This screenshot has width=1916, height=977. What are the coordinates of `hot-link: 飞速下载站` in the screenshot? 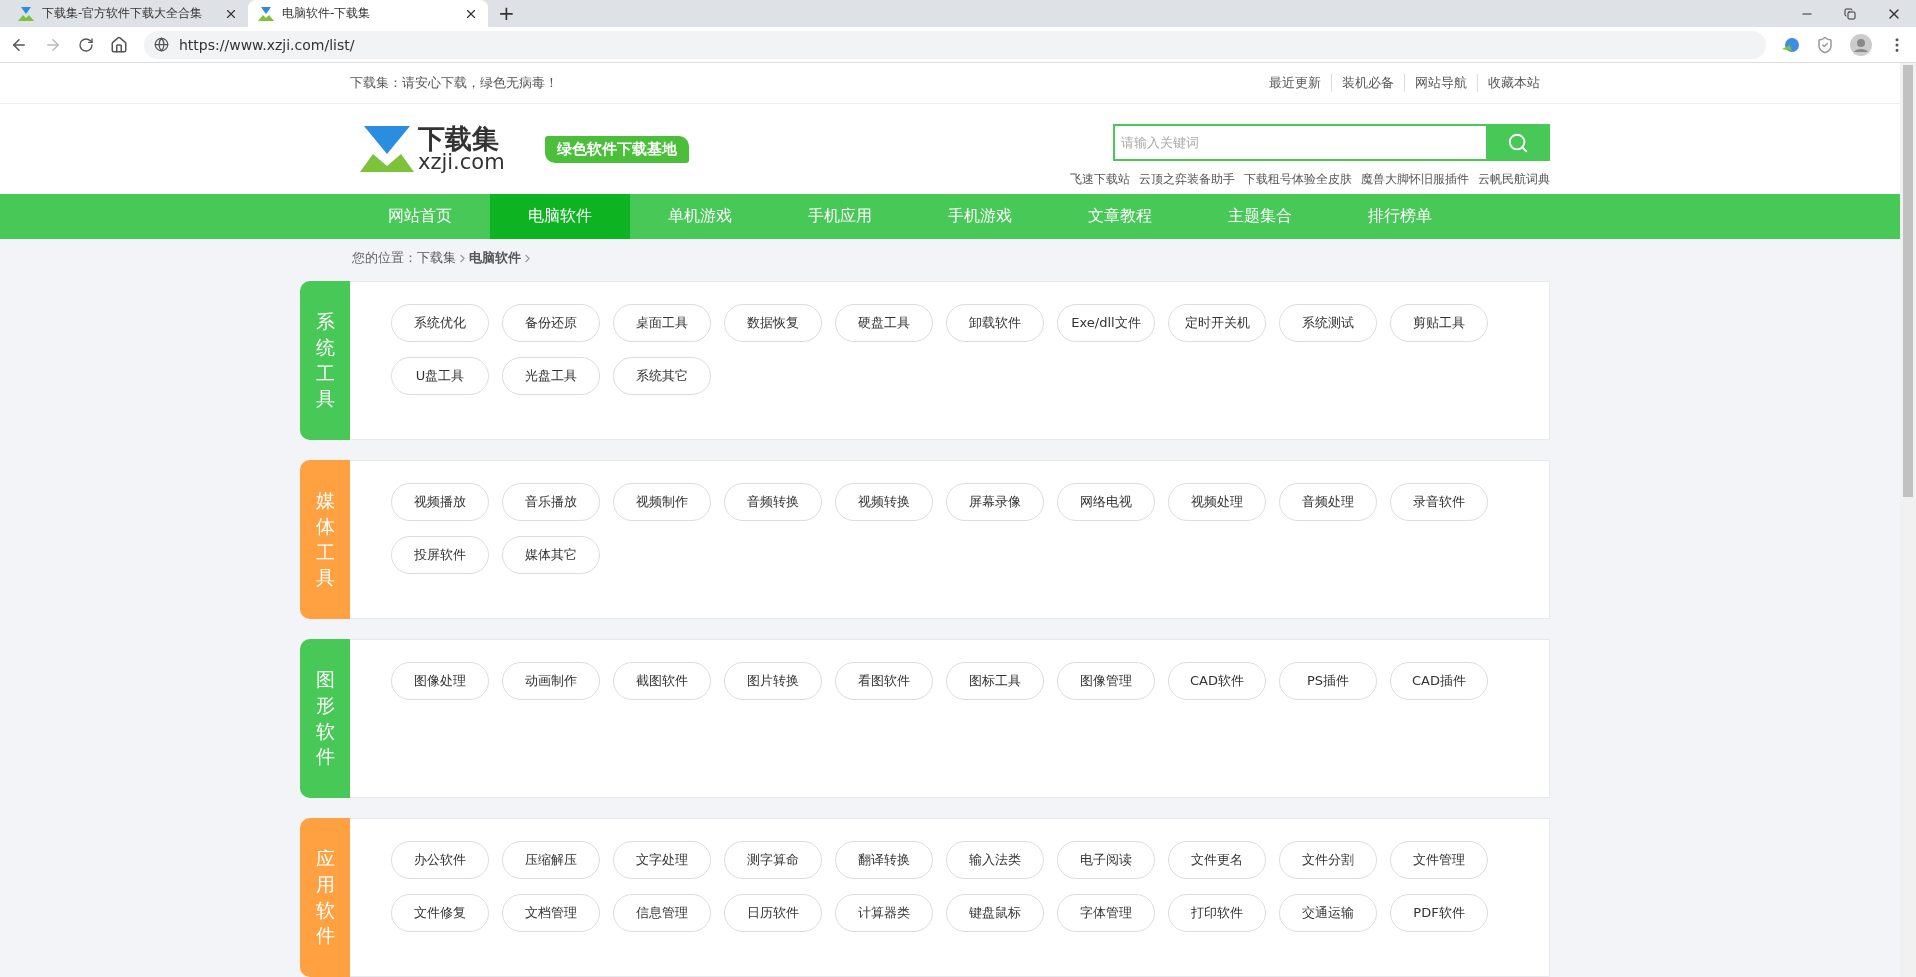 It's located at (1100, 179).